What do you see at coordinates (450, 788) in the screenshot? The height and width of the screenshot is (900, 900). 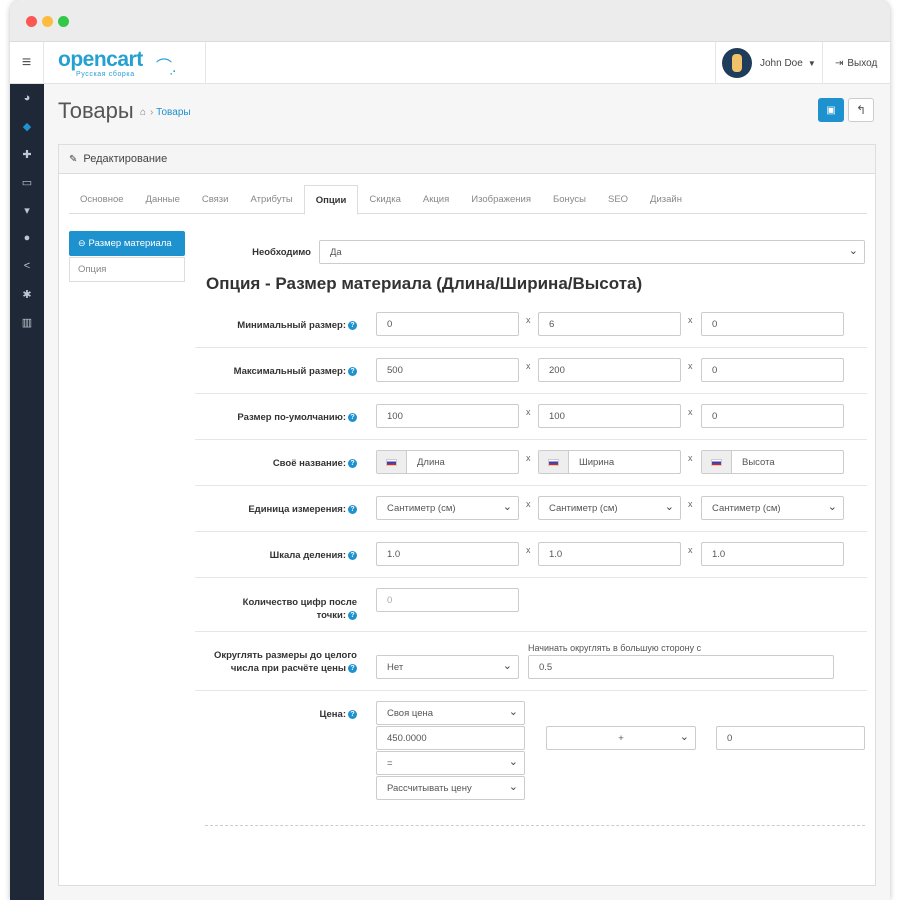 I see `price-calc-select: Рассчитывать цену` at bounding box center [450, 788].